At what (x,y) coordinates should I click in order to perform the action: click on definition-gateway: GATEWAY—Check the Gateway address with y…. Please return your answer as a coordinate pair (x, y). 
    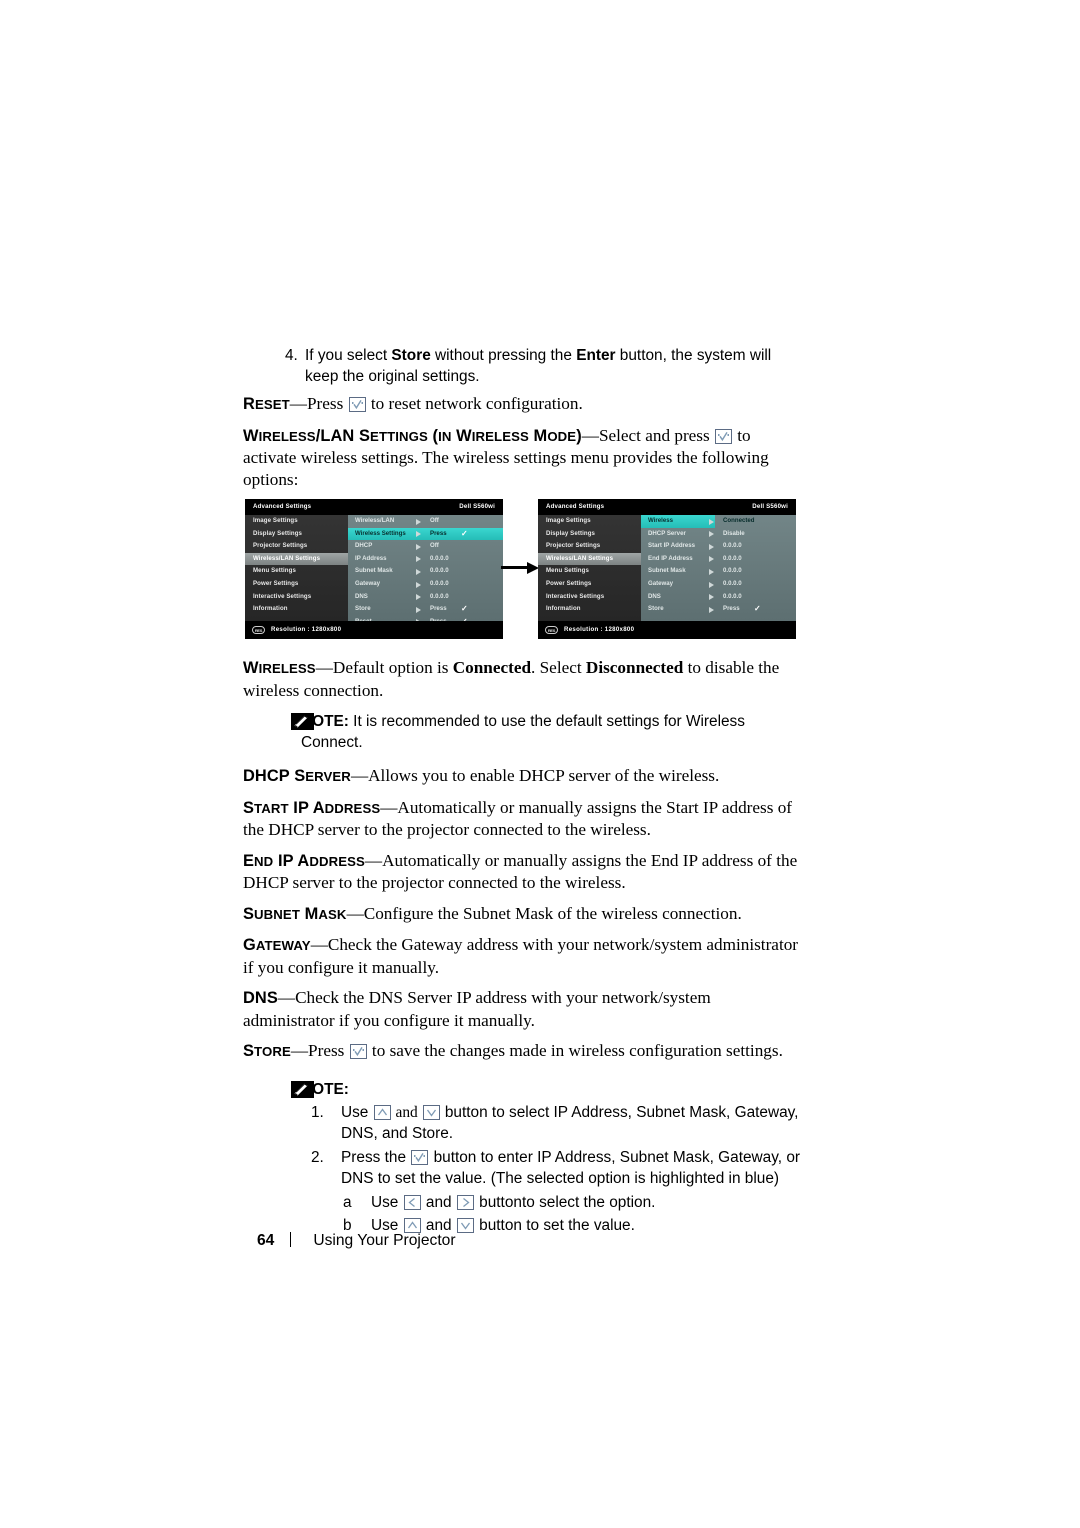
    Looking at the image, I should click on (521, 956).